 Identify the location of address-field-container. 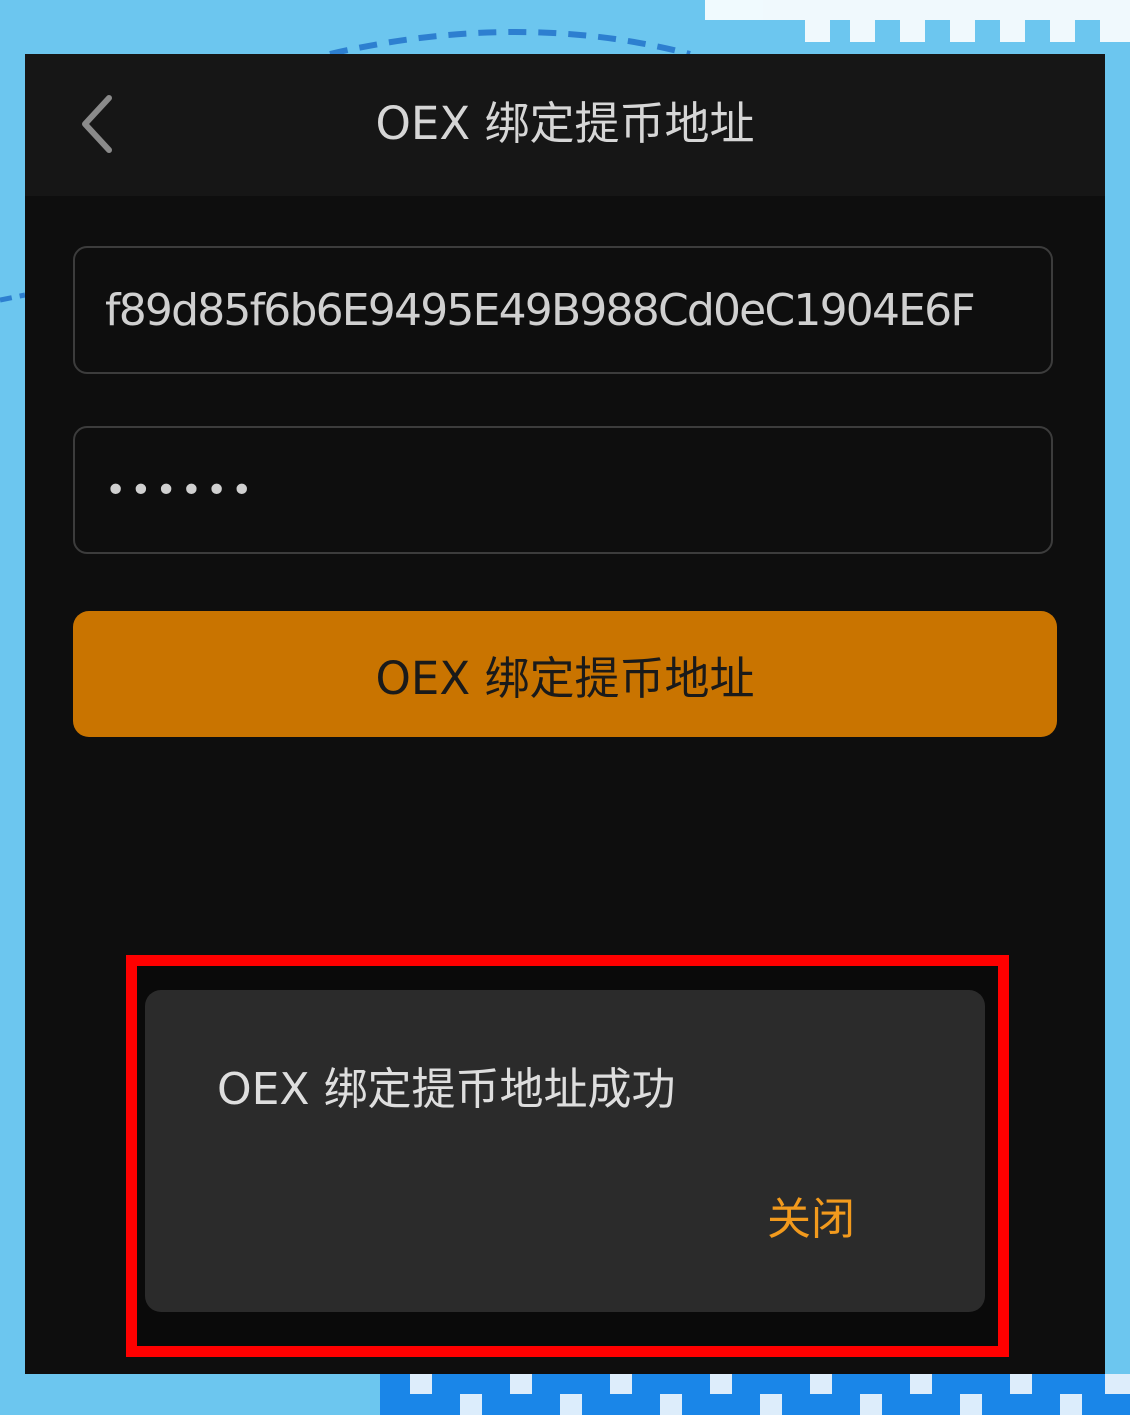
(563, 310).